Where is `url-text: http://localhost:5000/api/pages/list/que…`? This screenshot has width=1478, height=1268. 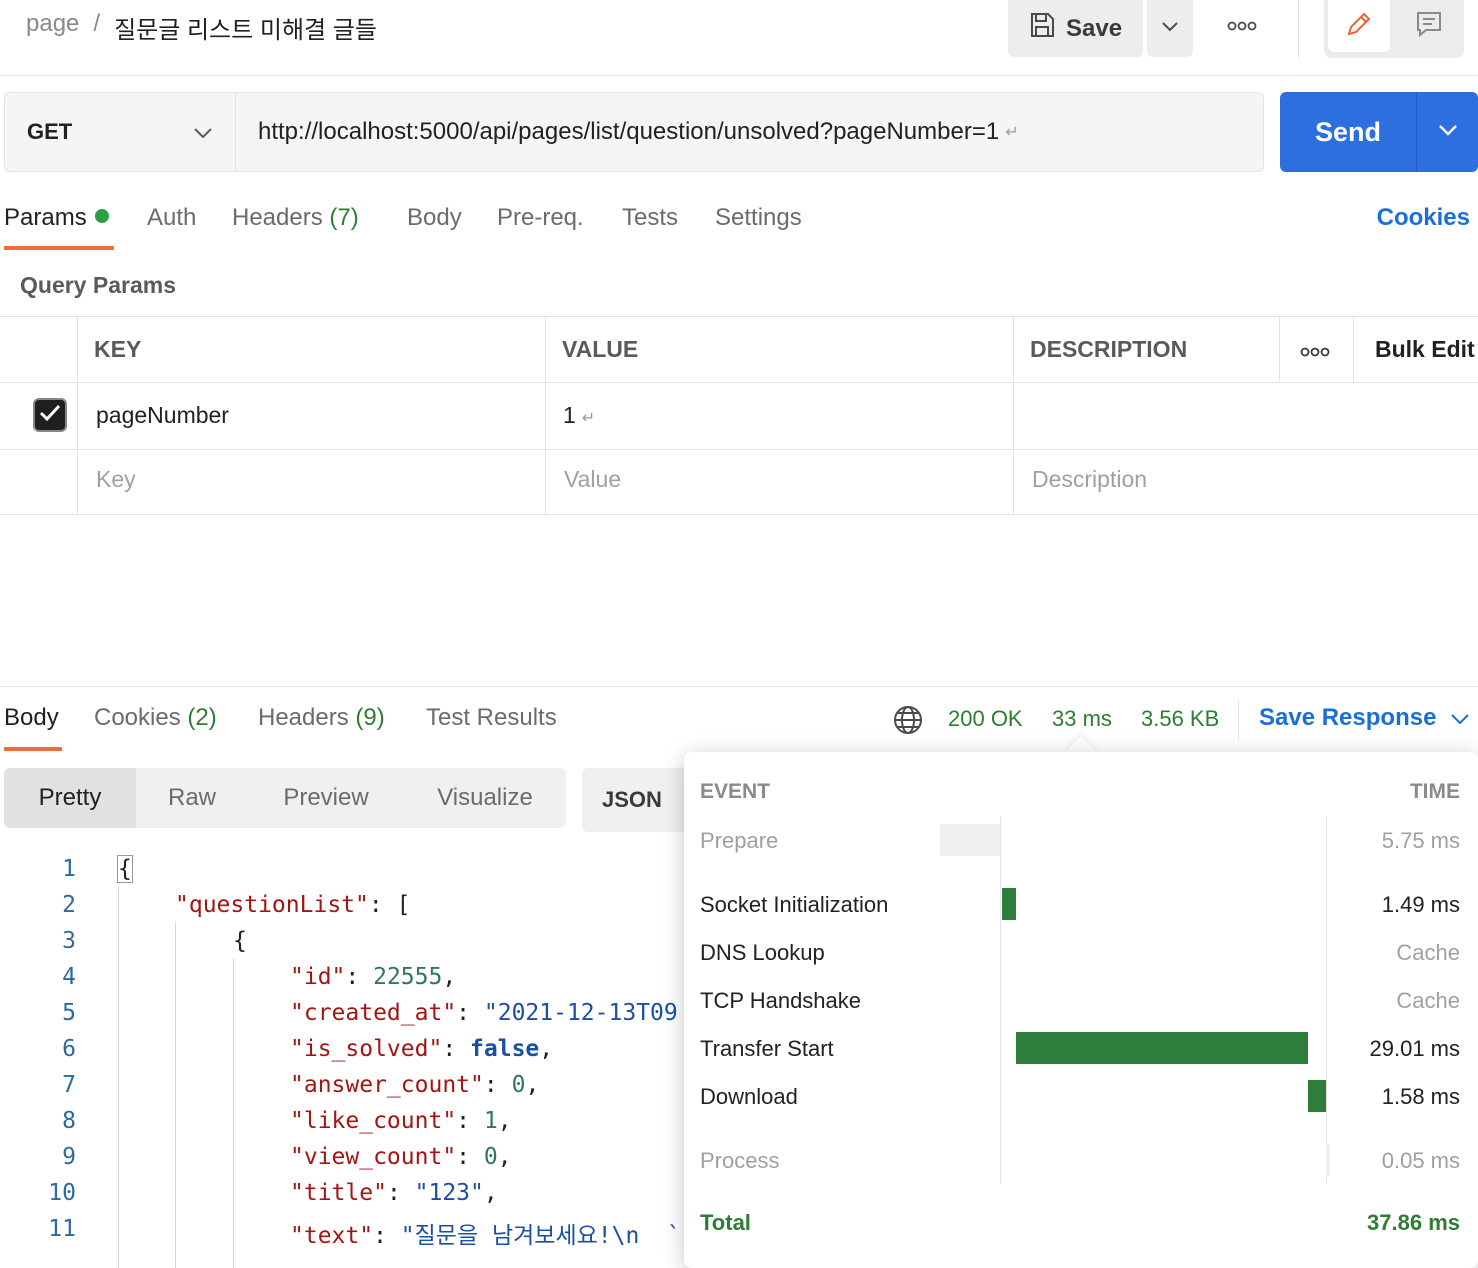 url-text: http://localhost:5000/api/pages/list/que… is located at coordinates (629, 131).